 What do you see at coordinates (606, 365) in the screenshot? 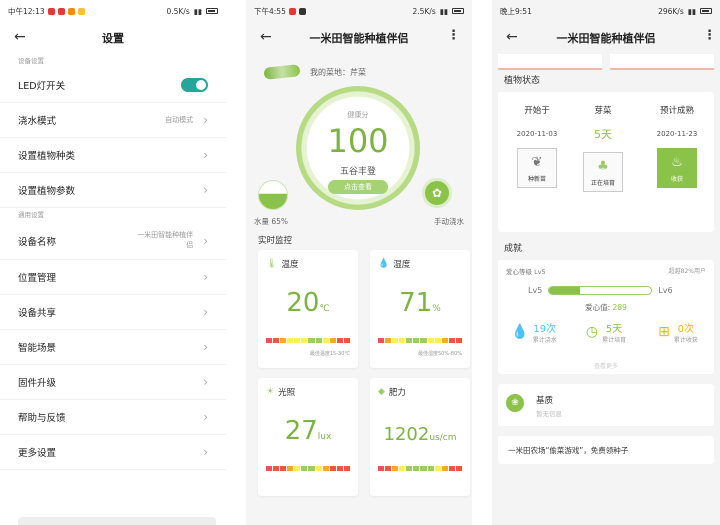
I see `view-more-link: 查看更多` at bounding box center [606, 365].